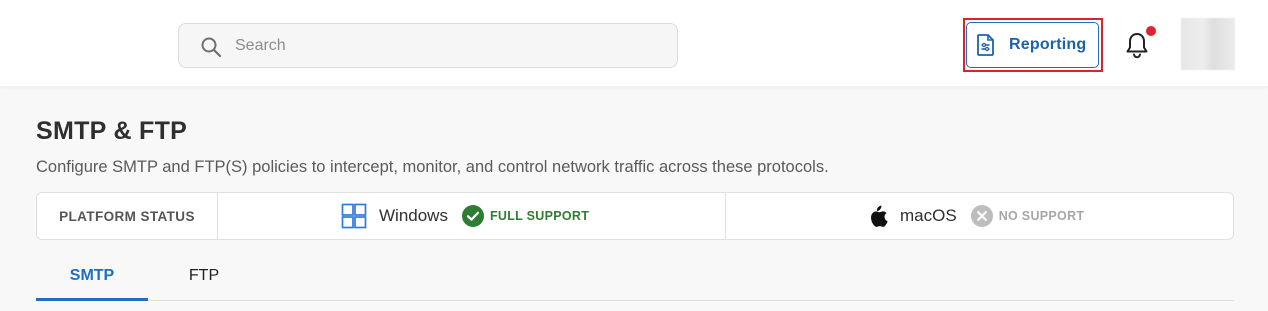 This screenshot has height=311, width=1268. I want to click on macos-name: macOS, so click(928, 215).